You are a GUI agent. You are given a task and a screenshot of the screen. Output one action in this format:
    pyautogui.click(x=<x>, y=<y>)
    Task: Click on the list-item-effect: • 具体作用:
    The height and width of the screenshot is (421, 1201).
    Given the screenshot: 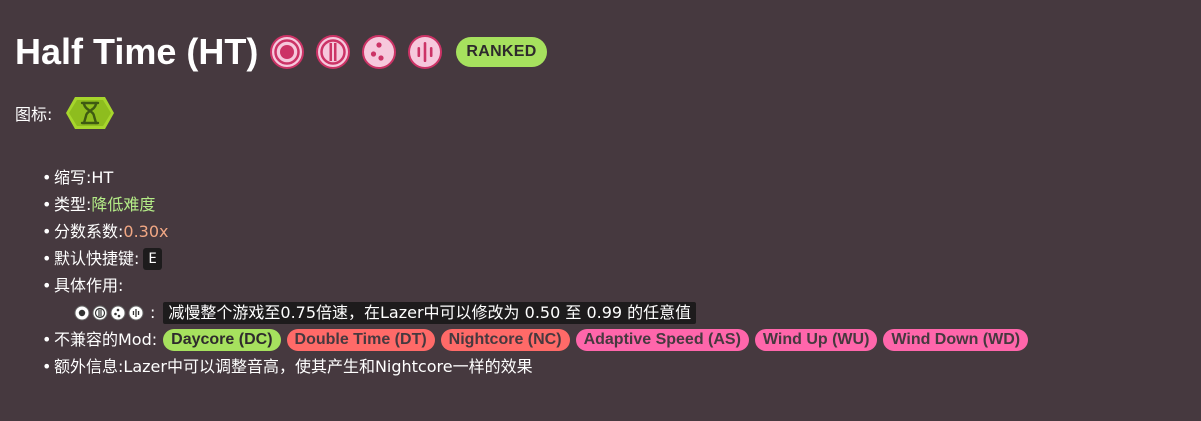 What is the action you would take?
    pyautogui.click(x=535, y=285)
    